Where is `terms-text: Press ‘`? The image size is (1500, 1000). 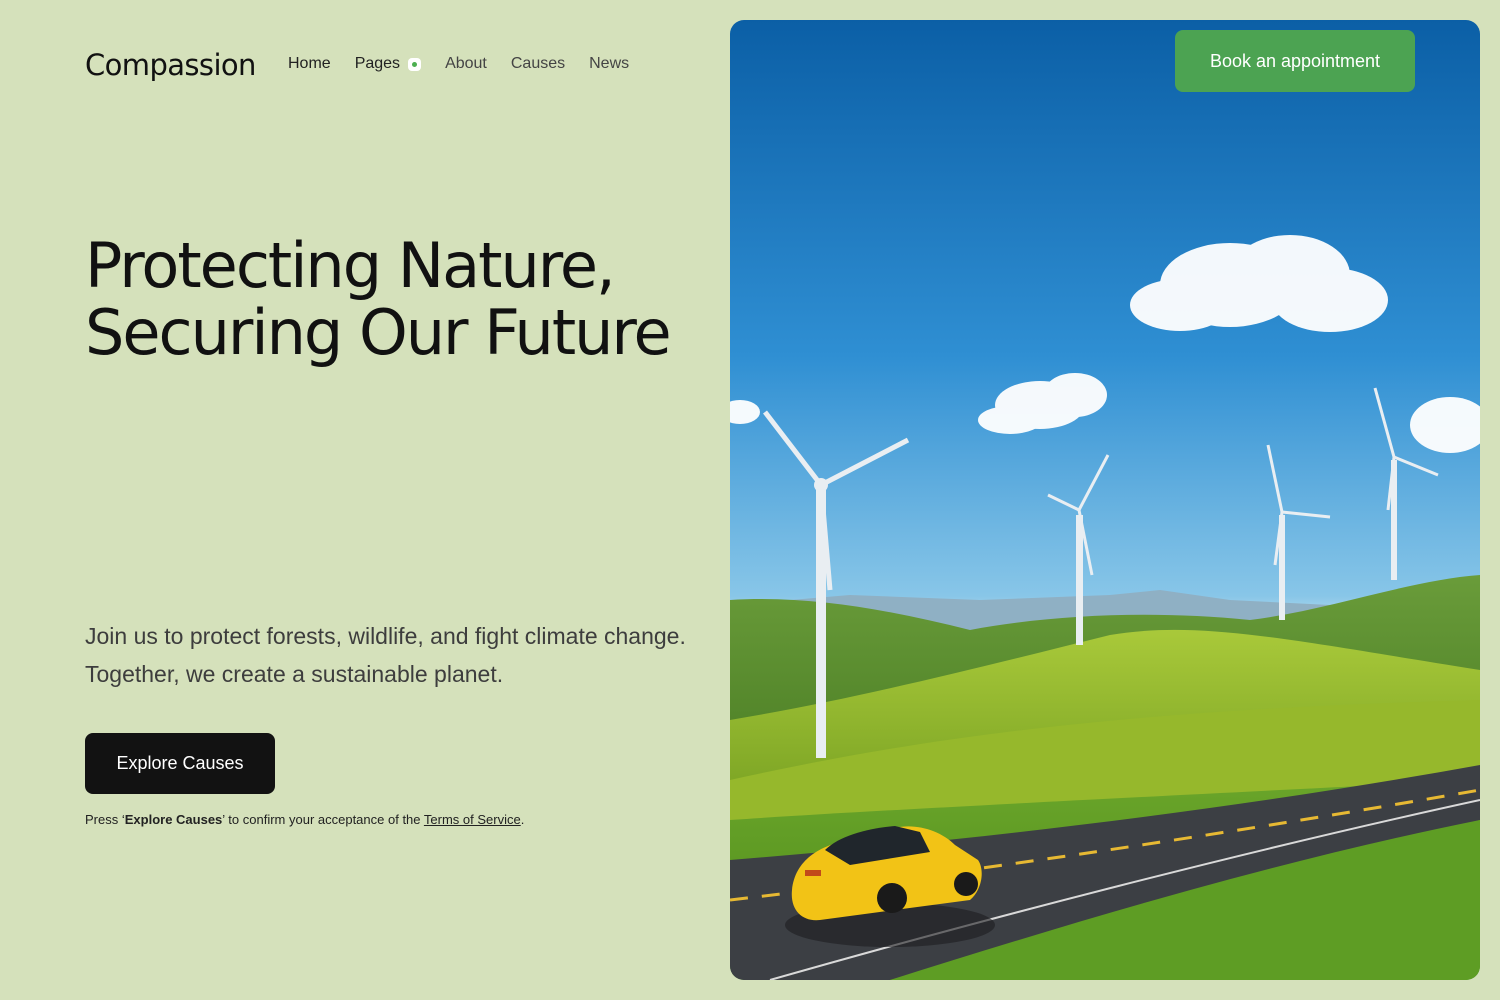
terms-text: Press ‘ is located at coordinates (105, 819).